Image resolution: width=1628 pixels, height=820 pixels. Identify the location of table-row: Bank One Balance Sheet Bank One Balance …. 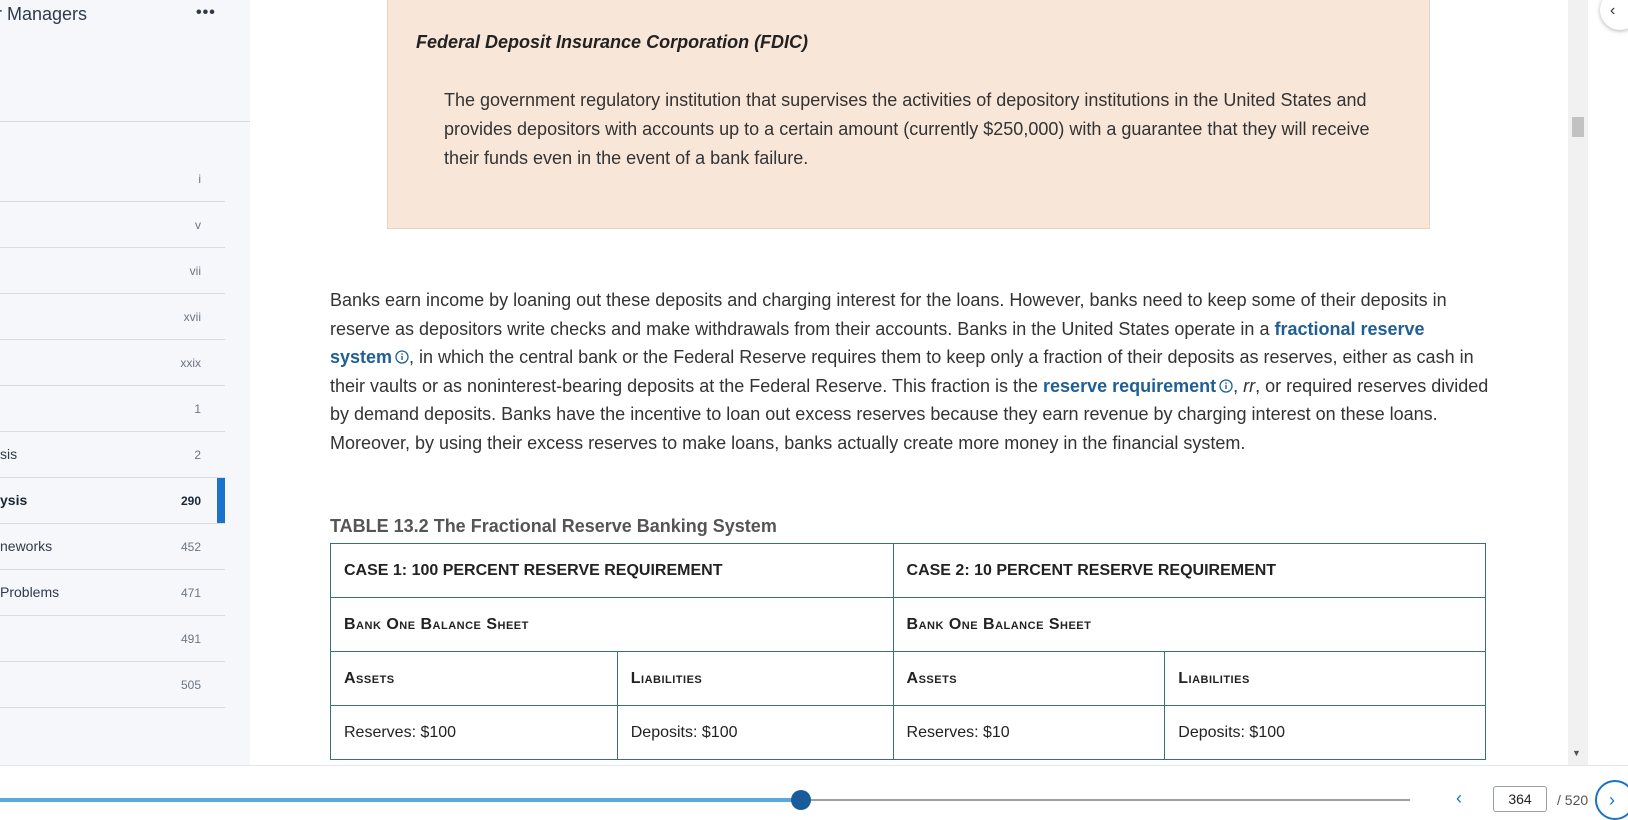
(908, 624).